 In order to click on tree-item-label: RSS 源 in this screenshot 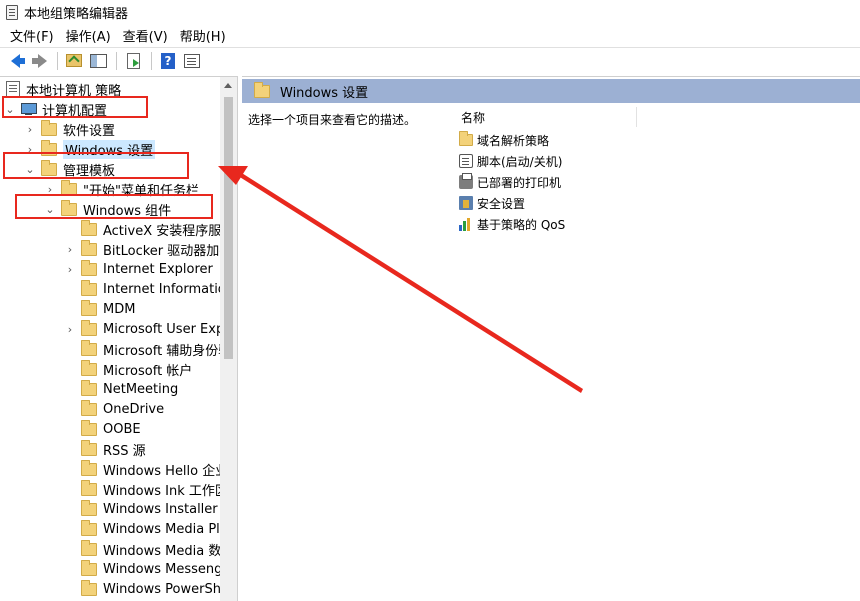, I will do `click(124, 451)`.